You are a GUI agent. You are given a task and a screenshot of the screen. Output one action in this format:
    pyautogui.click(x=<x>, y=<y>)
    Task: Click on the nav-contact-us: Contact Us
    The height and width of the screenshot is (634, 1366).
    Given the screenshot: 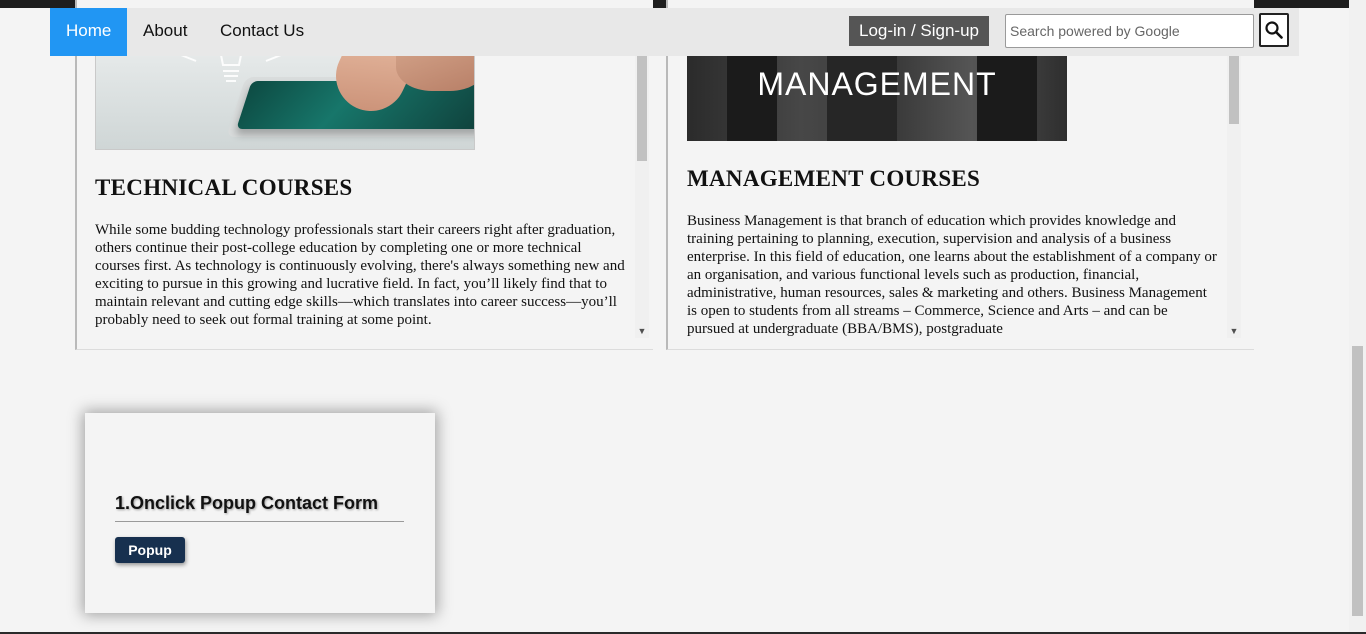 What is the action you would take?
    pyautogui.click(x=262, y=32)
    